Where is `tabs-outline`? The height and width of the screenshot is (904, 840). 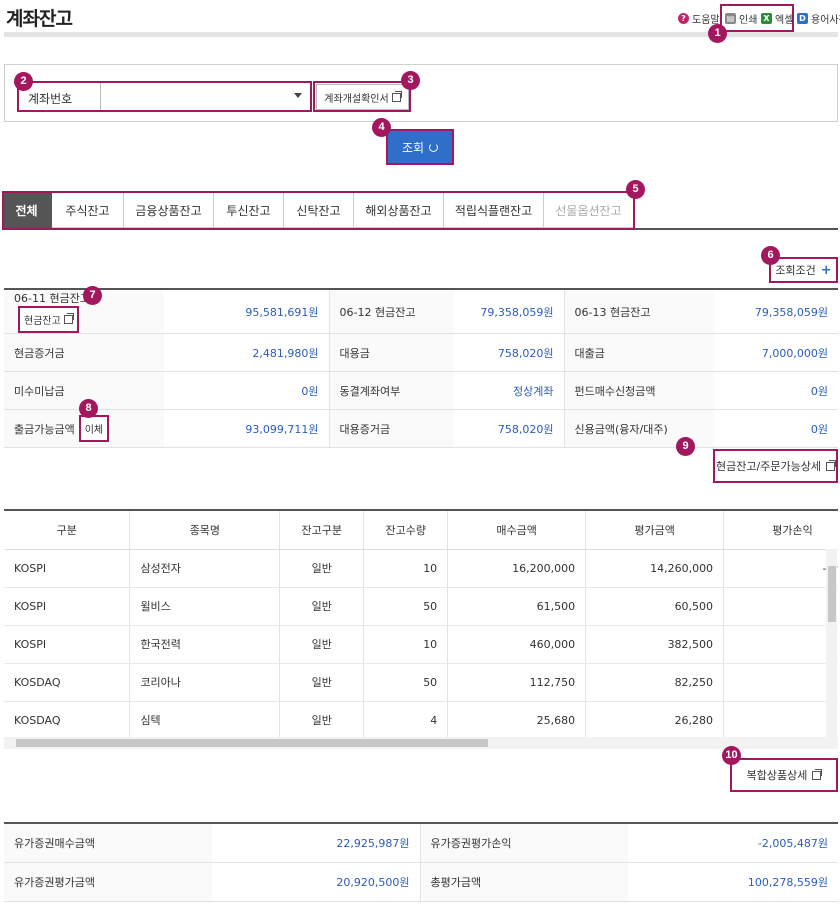
tabs-outline is located at coordinates (318, 210).